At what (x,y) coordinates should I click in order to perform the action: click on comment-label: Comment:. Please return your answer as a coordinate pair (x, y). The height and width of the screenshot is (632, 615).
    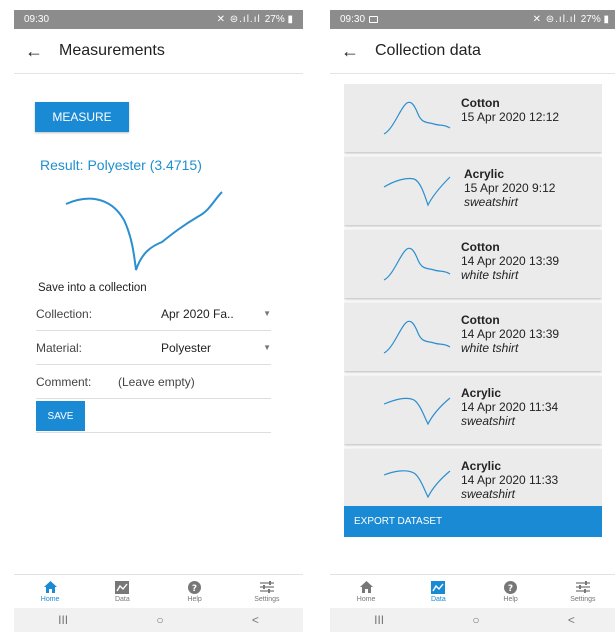
    Looking at the image, I should click on (64, 381).